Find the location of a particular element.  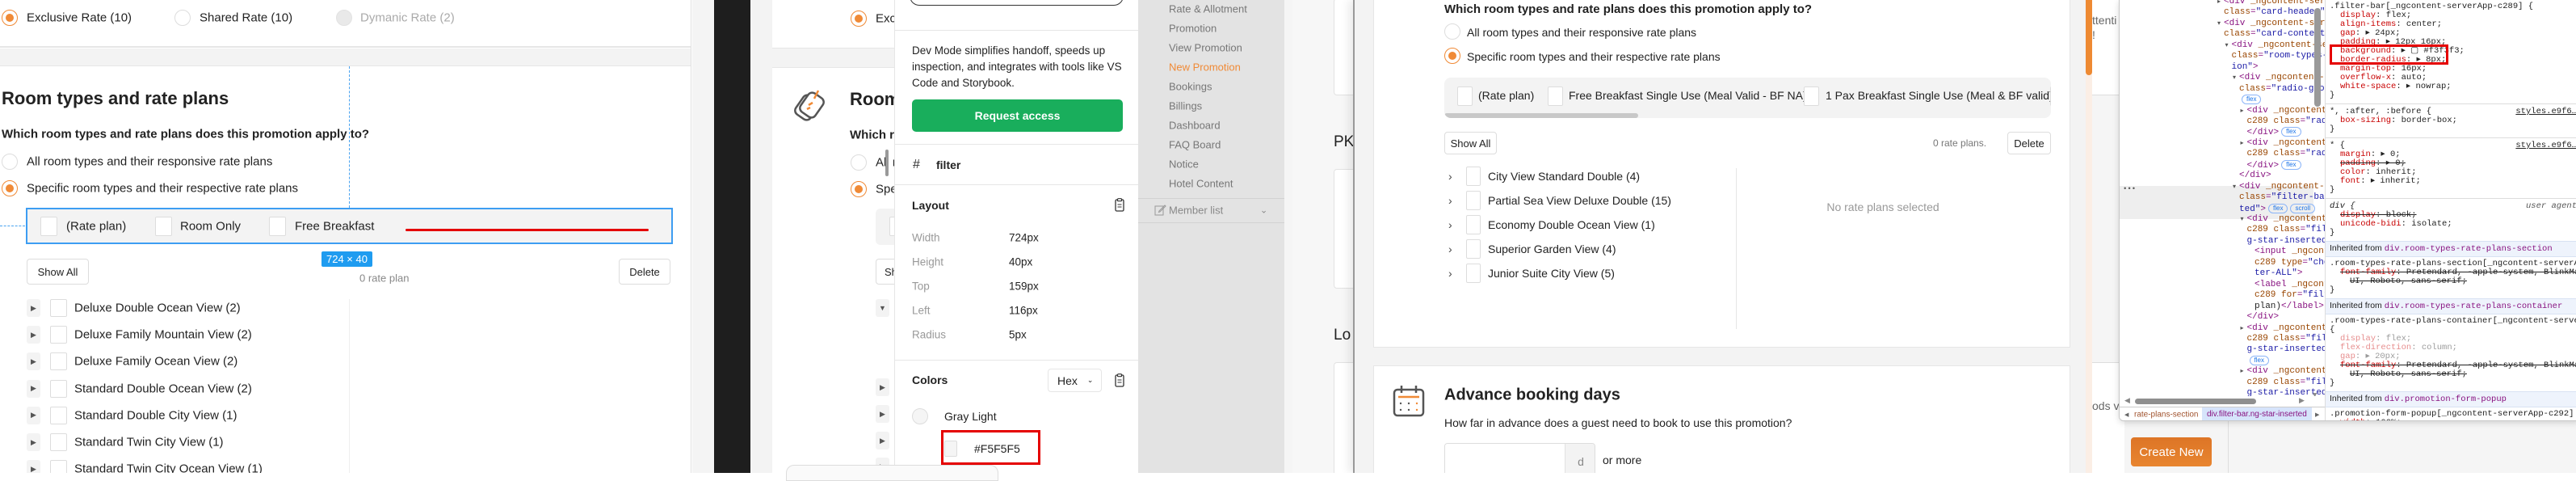

dom-node-line: c289 for="filt is located at coordinates (2290, 295).